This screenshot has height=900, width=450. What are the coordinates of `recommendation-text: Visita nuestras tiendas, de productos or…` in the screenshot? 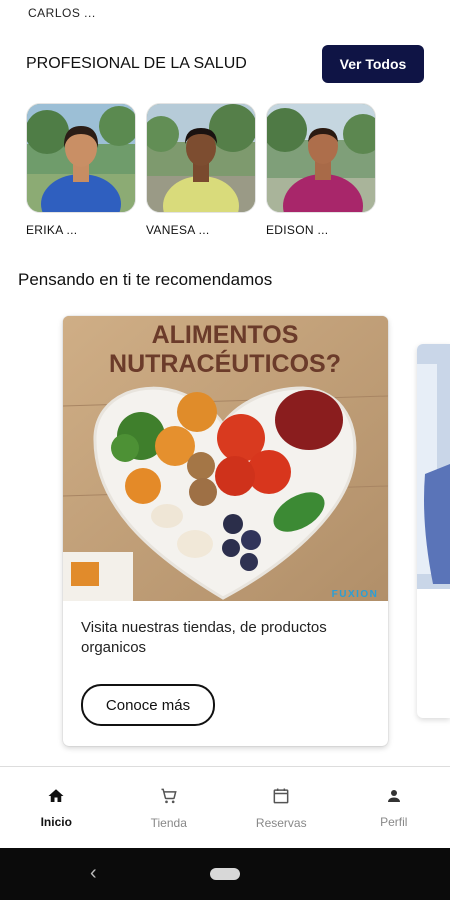 It's located at (204, 637).